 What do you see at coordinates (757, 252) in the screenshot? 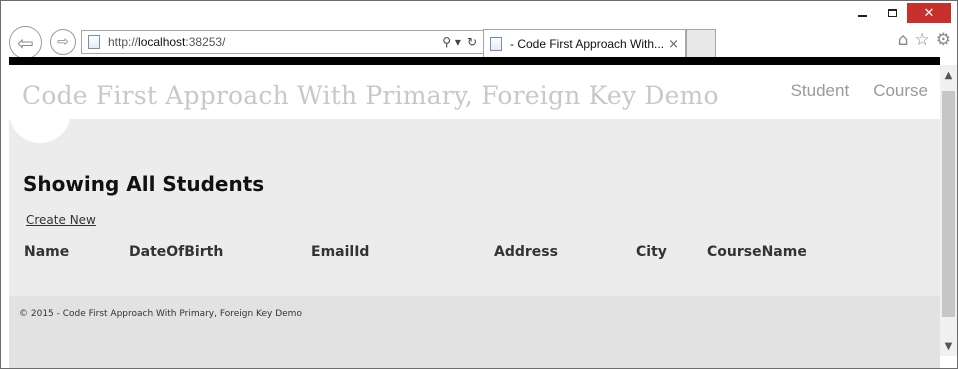
I see `column-header-coursename: CourseName` at bounding box center [757, 252].